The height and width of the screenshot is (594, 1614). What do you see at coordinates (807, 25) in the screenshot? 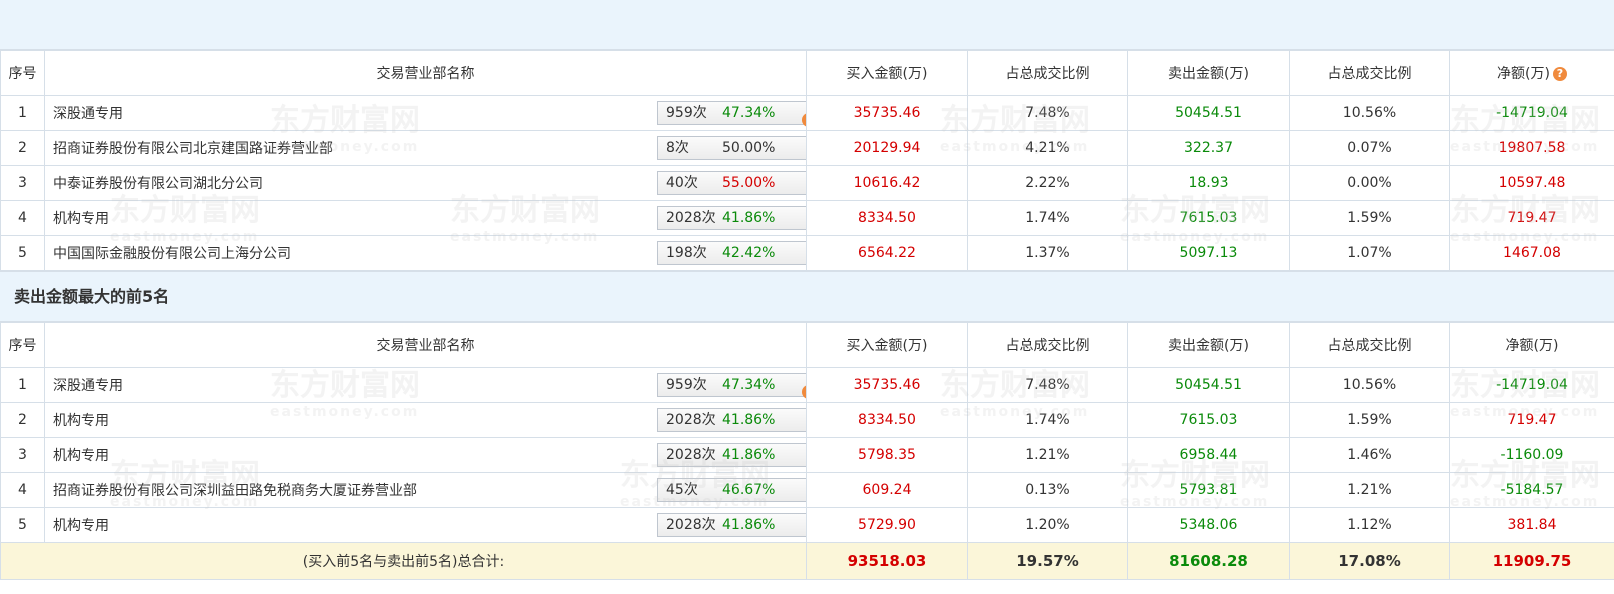
I see `top-section-header-bar` at bounding box center [807, 25].